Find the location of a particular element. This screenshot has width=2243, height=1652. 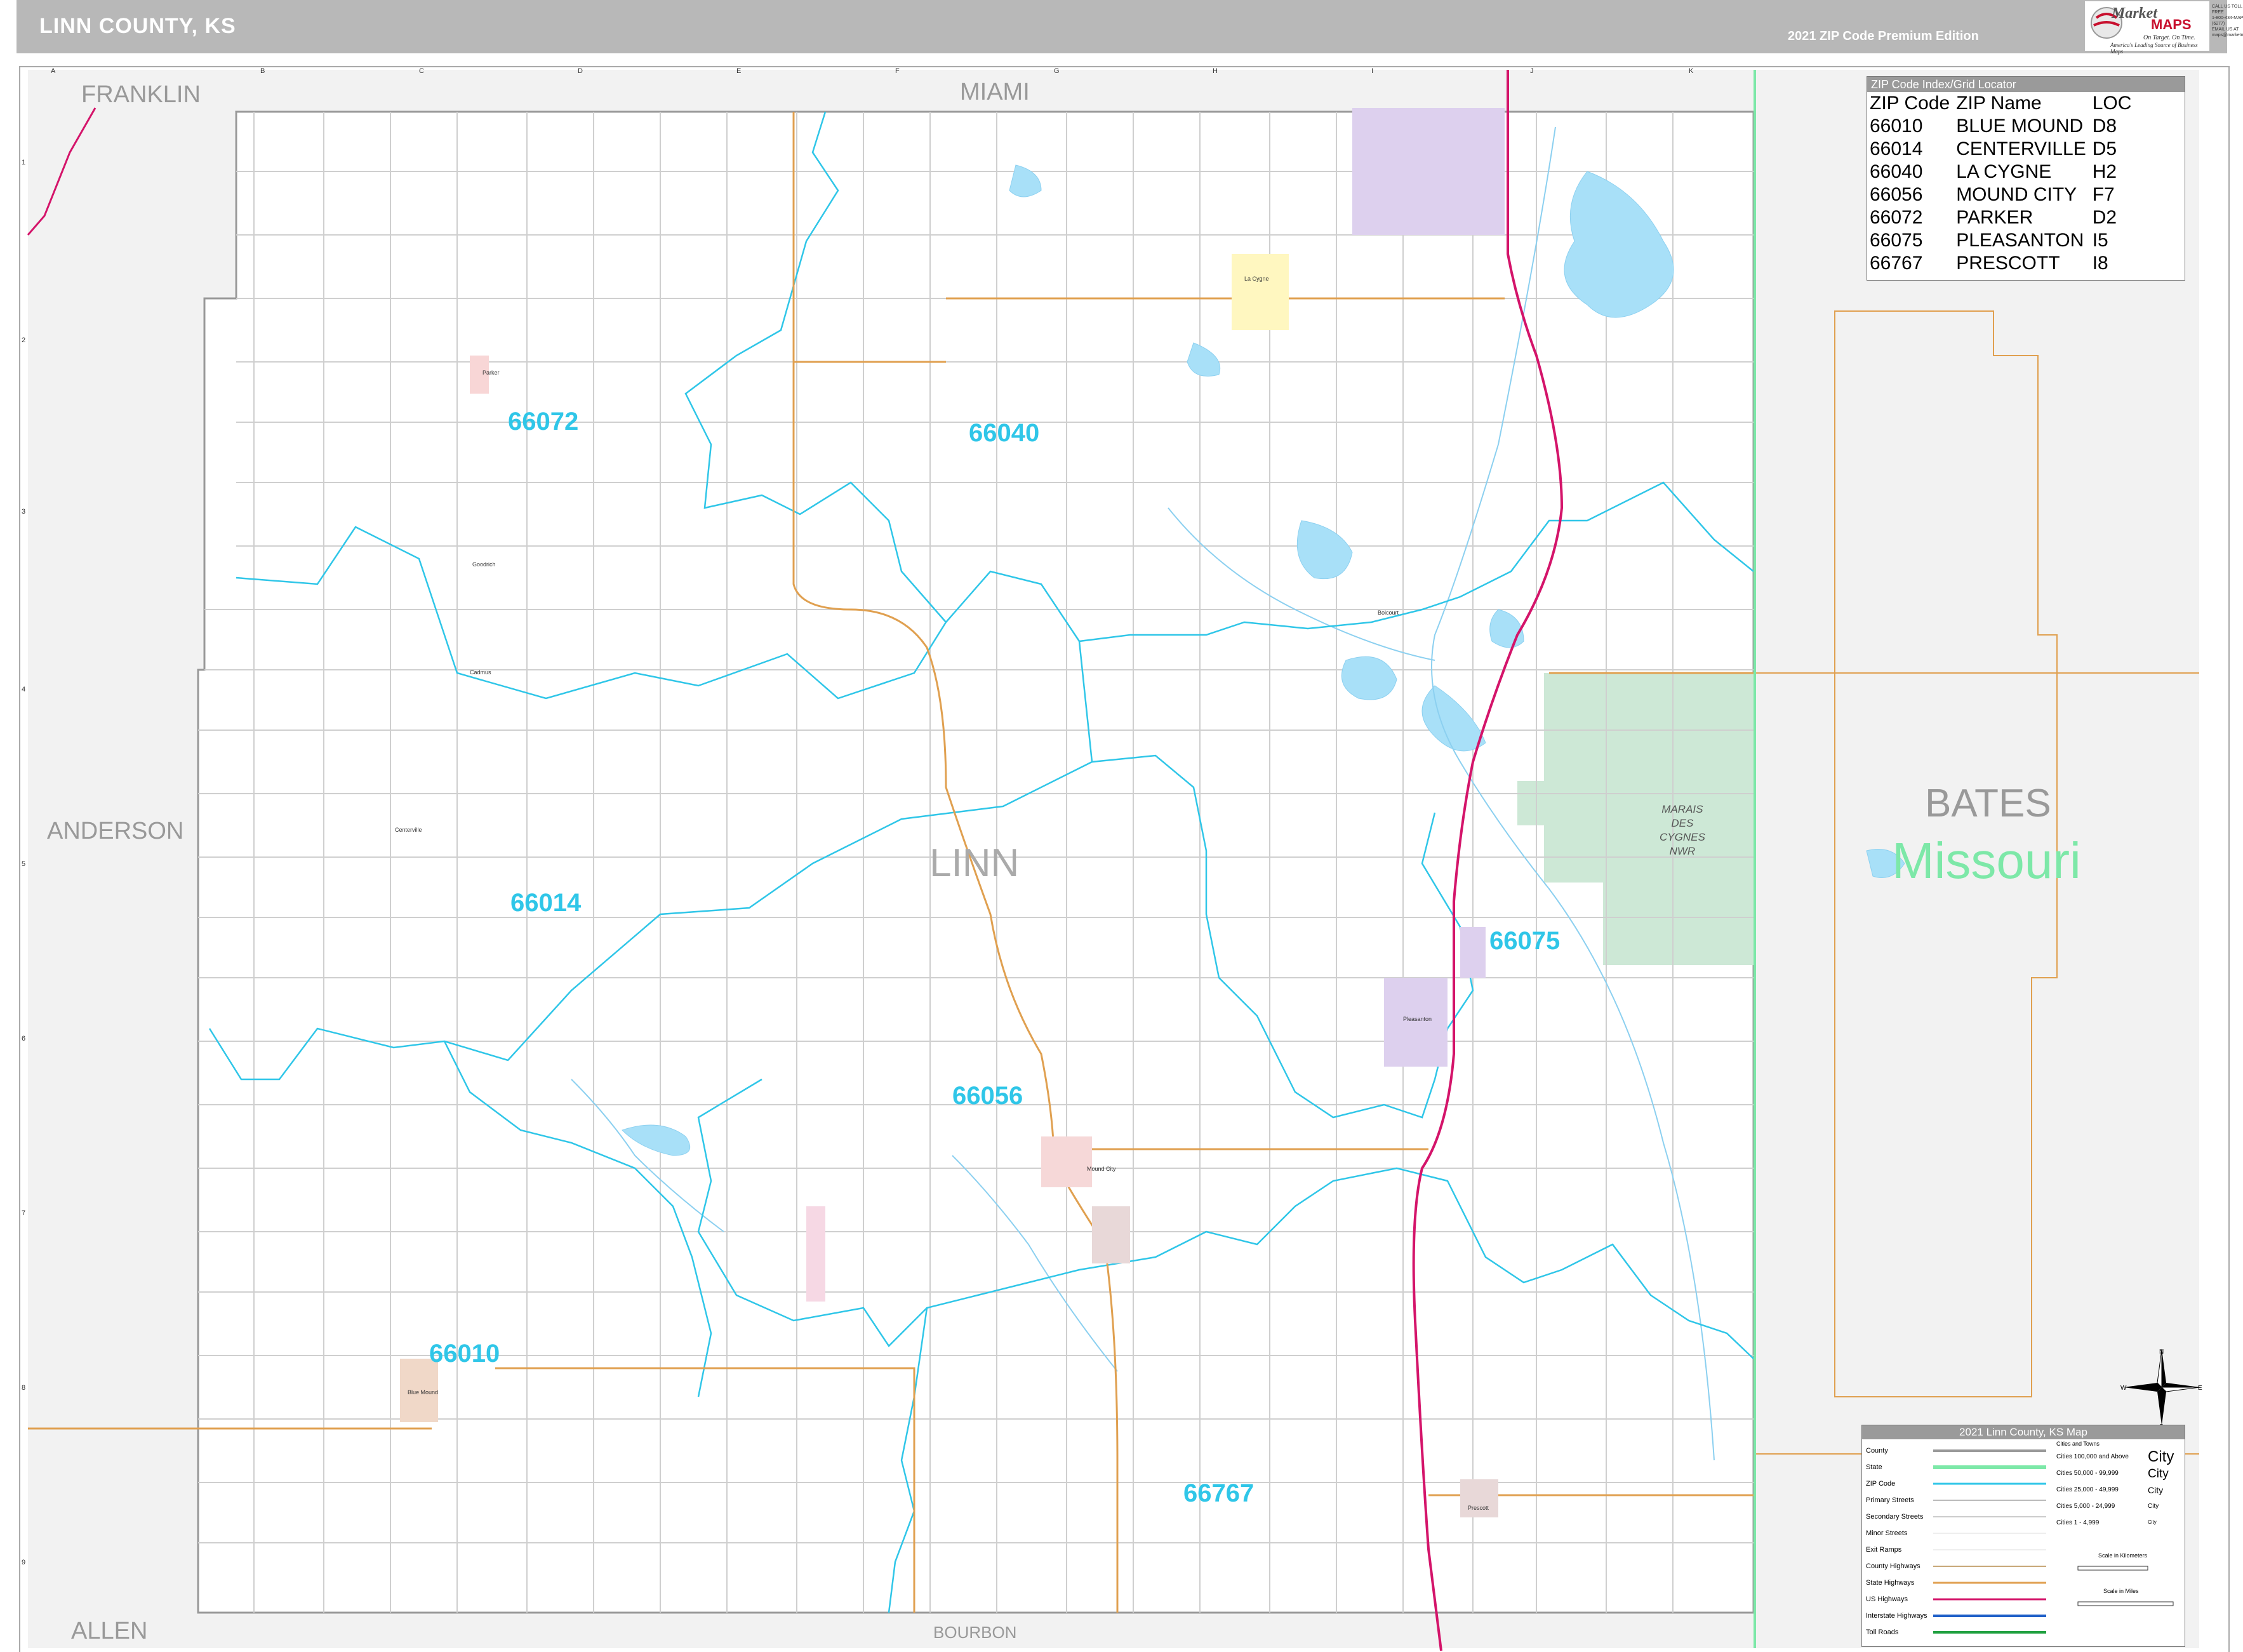

zip-index-title: ZIP Code Index/Grid Locator is located at coordinates (2026, 84).